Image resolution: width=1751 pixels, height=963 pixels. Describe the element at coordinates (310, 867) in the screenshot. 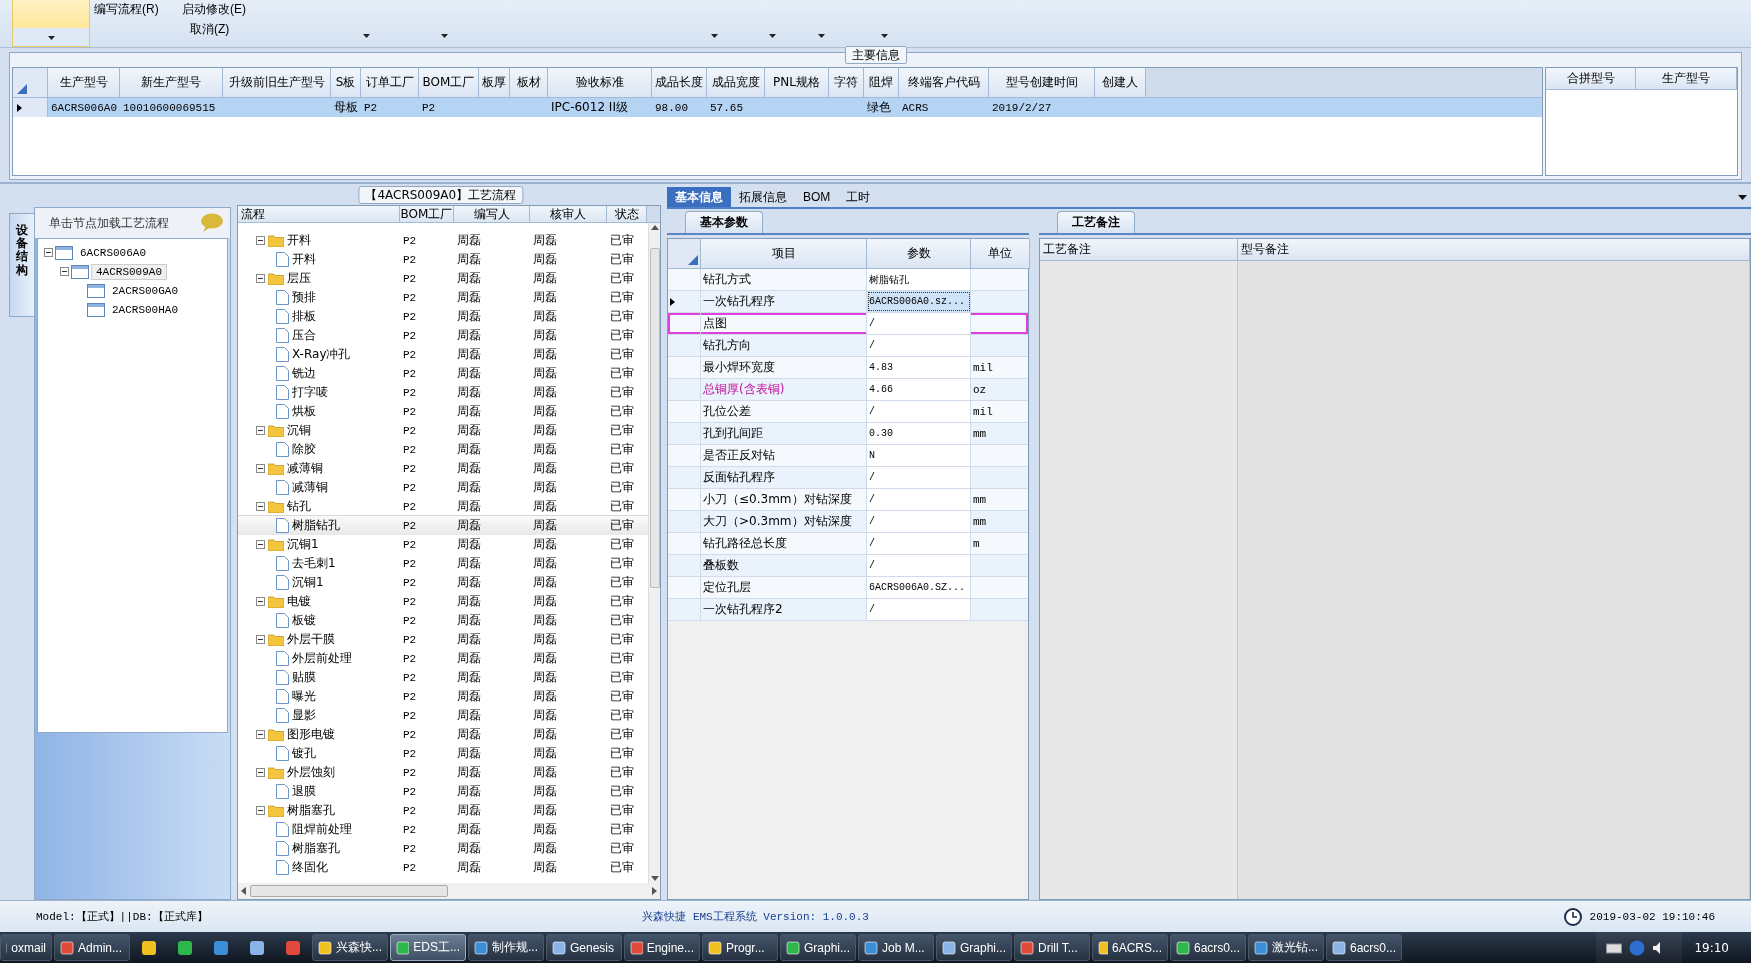

I see `step-name: 终固化` at that location.